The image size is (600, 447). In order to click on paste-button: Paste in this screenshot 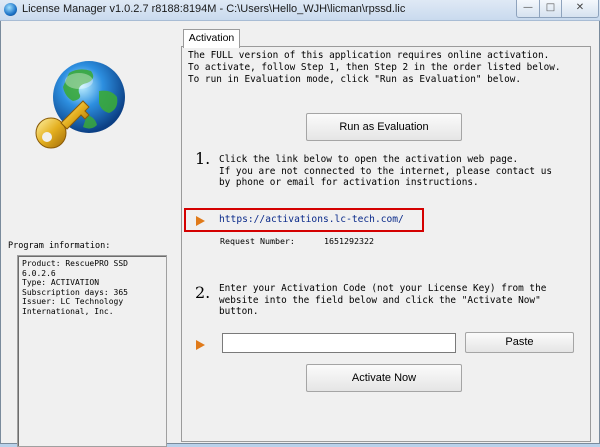, I will do `click(519, 342)`.